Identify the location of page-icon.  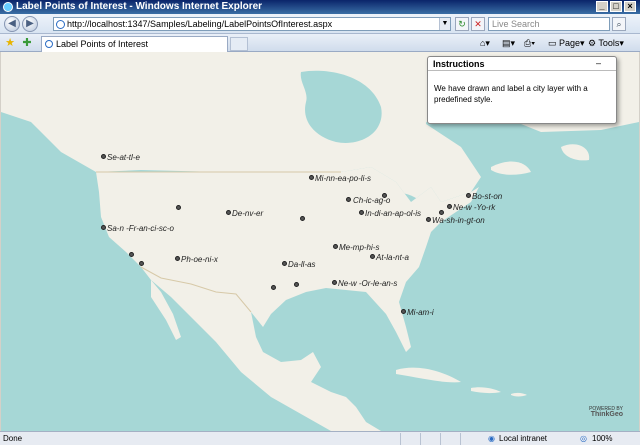
(60, 24).